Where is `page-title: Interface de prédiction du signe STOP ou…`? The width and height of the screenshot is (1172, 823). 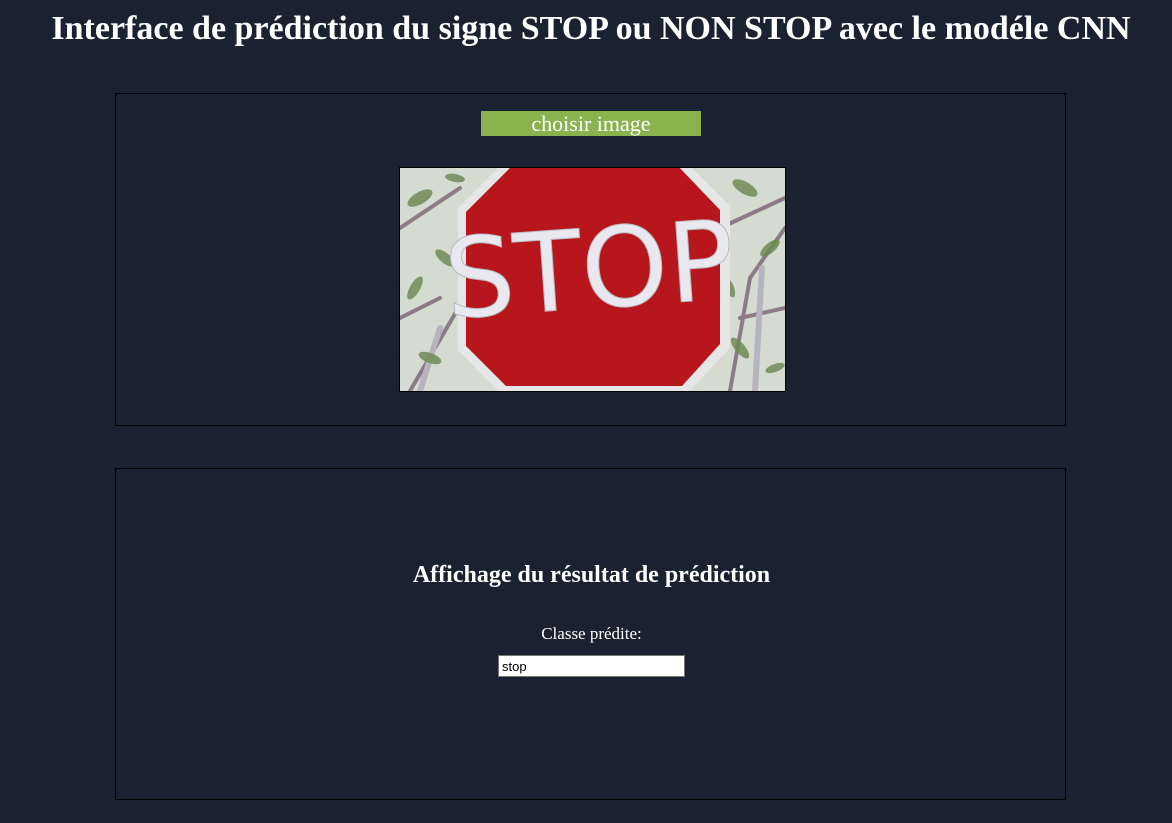
page-title: Interface de prédiction du signe STOP ou… is located at coordinates (591, 28).